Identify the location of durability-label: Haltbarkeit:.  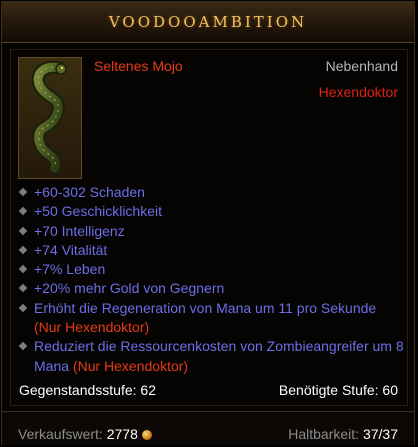
(324, 434).